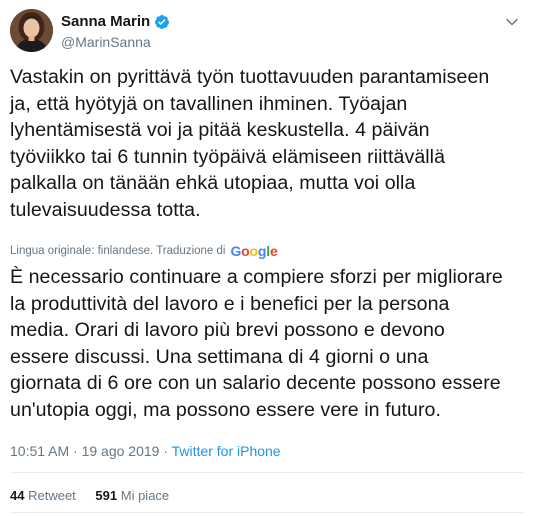 The image size is (533, 516). I want to click on chevron-down-icon, so click(512, 22).